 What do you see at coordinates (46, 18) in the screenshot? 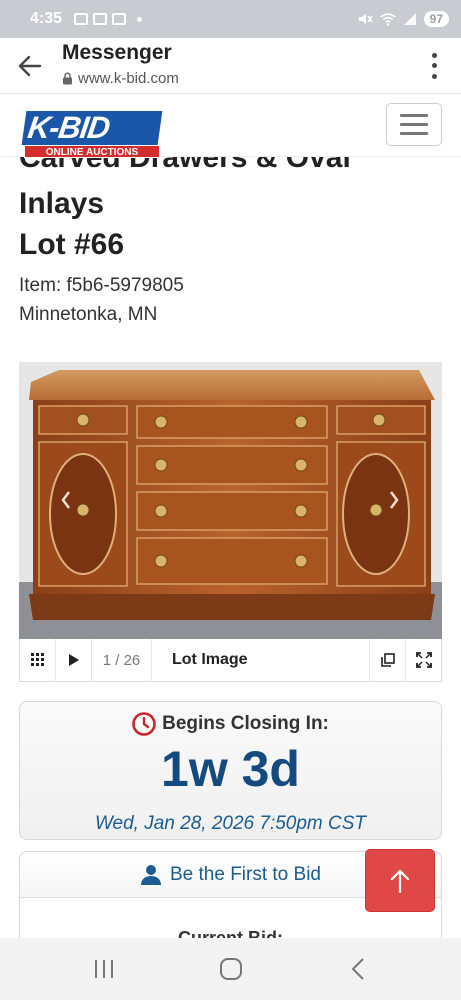
I see `status-time: 4:35` at bounding box center [46, 18].